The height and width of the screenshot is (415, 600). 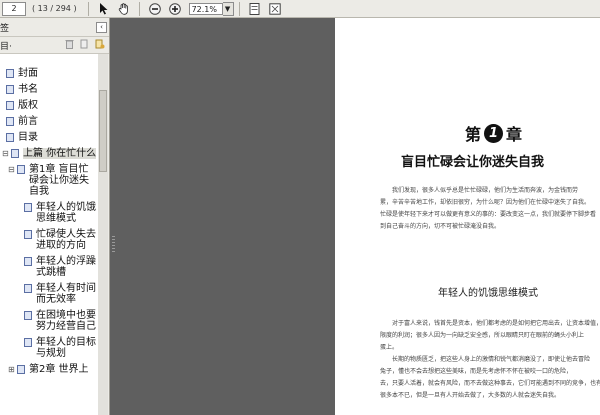 What do you see at coordinates (66, 213) in the screenshot?
I see `bookmark-label: 年轻人的饥饿思维模式` at bounding box center [66, 213].